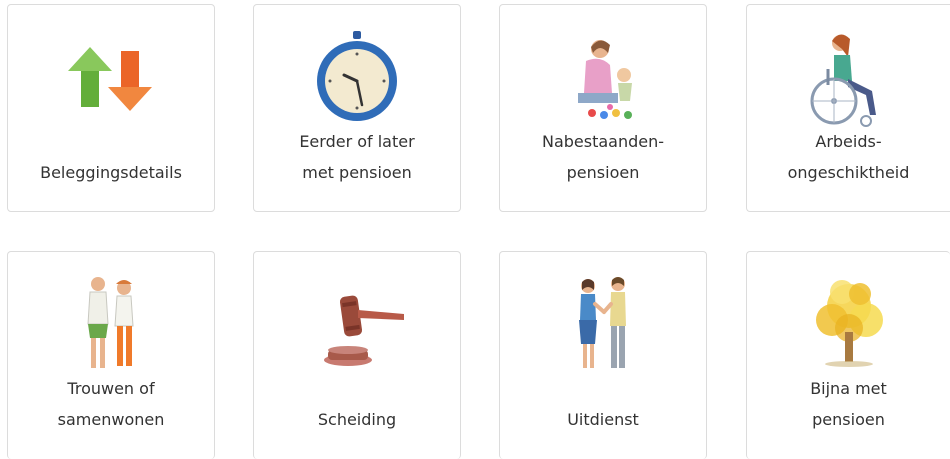 This screenshot has height=459, width=950. What do you see at coordinates (849, 326) in the screenshot?
I see `autumn-tree-icon` at bounding box center [849, 326].